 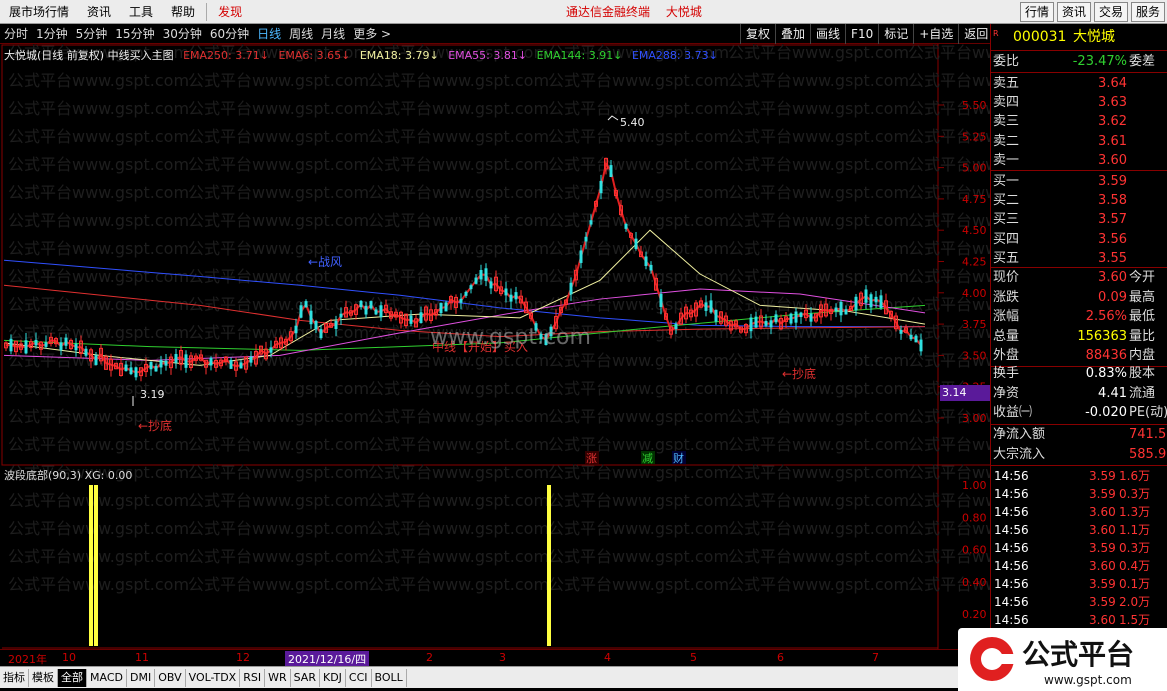 I want to click on menu-news: 资讯, so click(x=99, y=12).